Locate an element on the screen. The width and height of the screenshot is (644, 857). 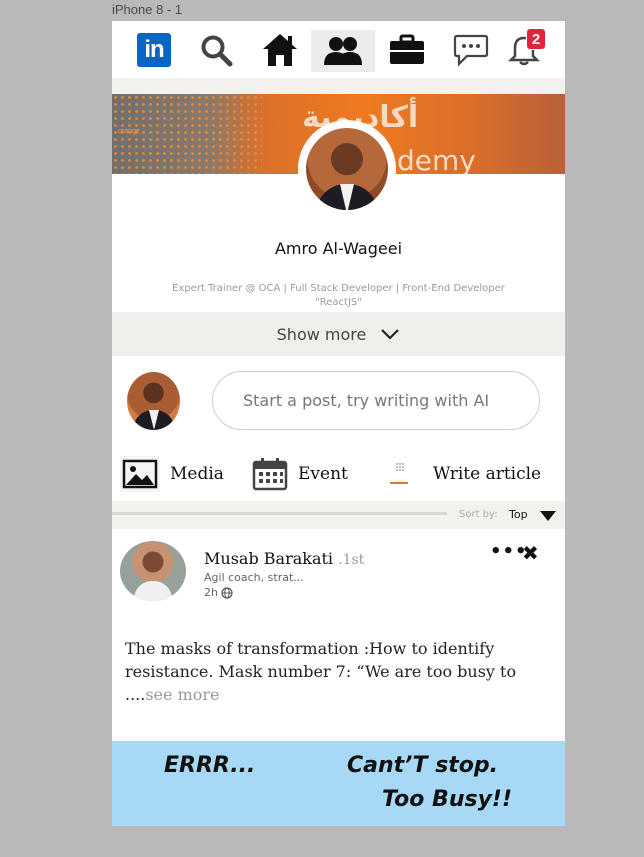
notification-count-badge: 2 is located at coordinates (536, 39).